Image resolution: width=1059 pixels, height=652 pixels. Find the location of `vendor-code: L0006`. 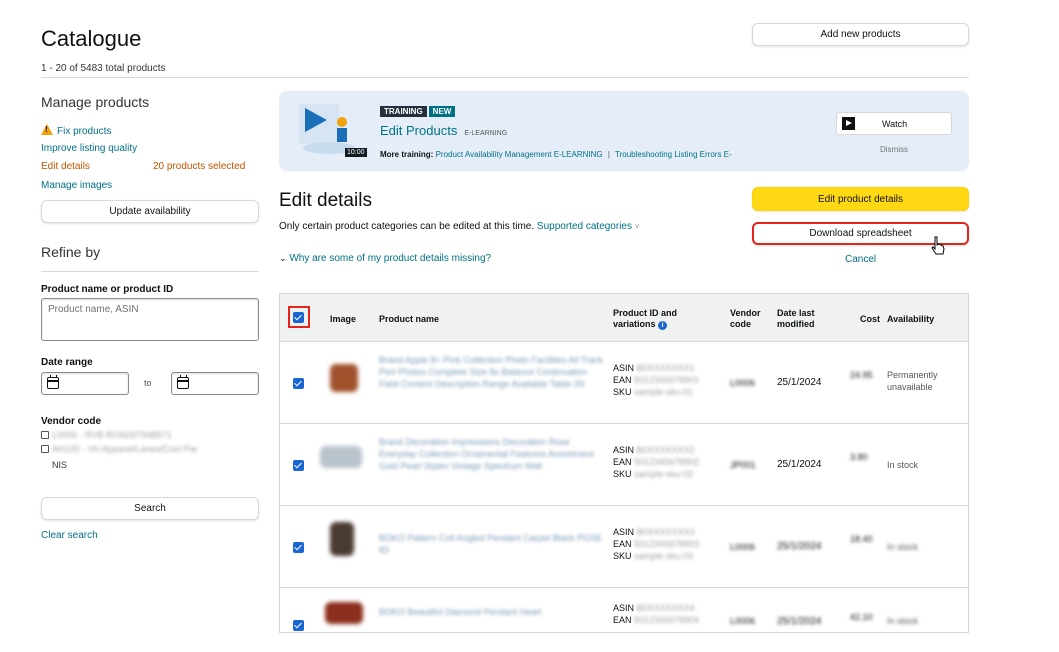

vendor-code: L0006 is located at coordinates (743, 547).